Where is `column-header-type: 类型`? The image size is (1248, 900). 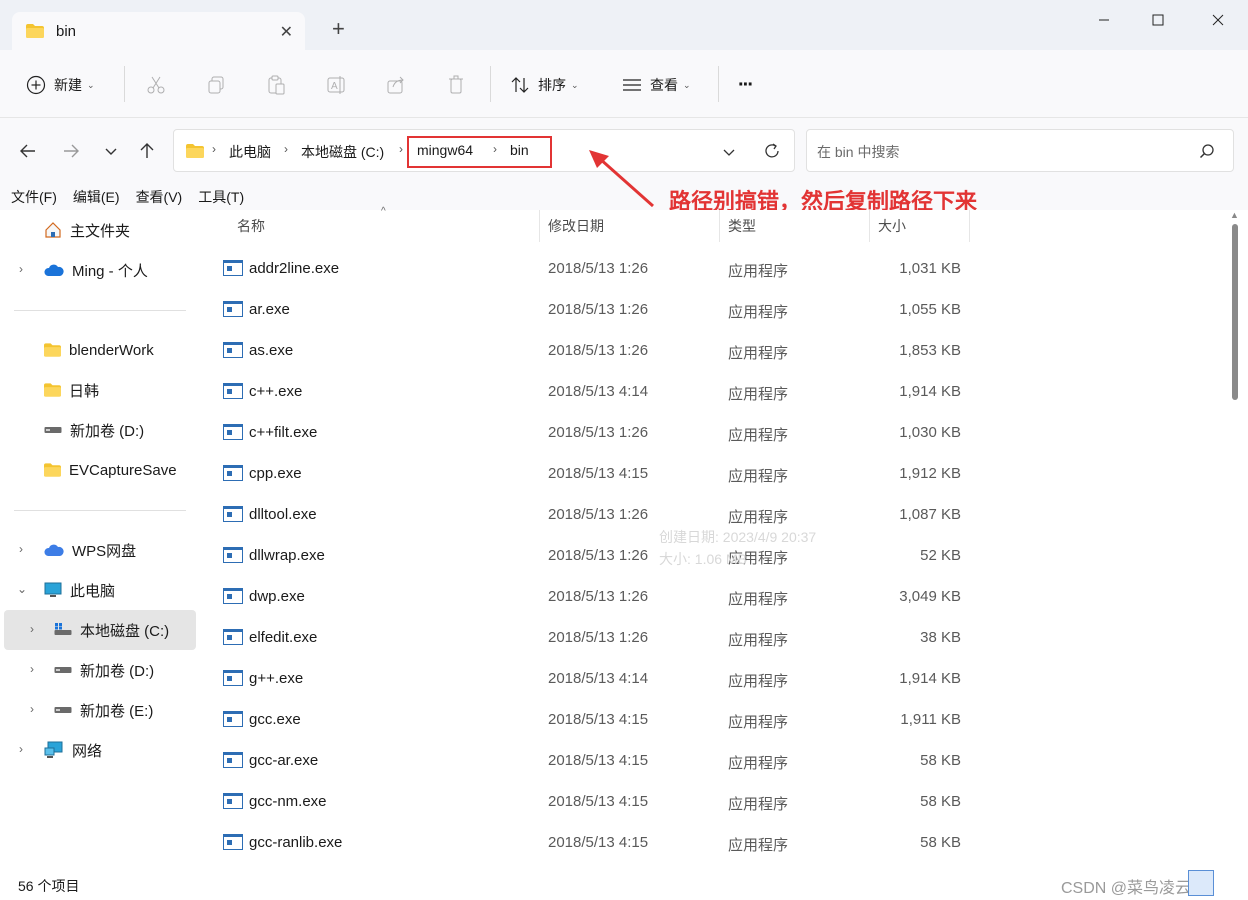 column-header-type: 类型 is located at coordinates (742, 226).